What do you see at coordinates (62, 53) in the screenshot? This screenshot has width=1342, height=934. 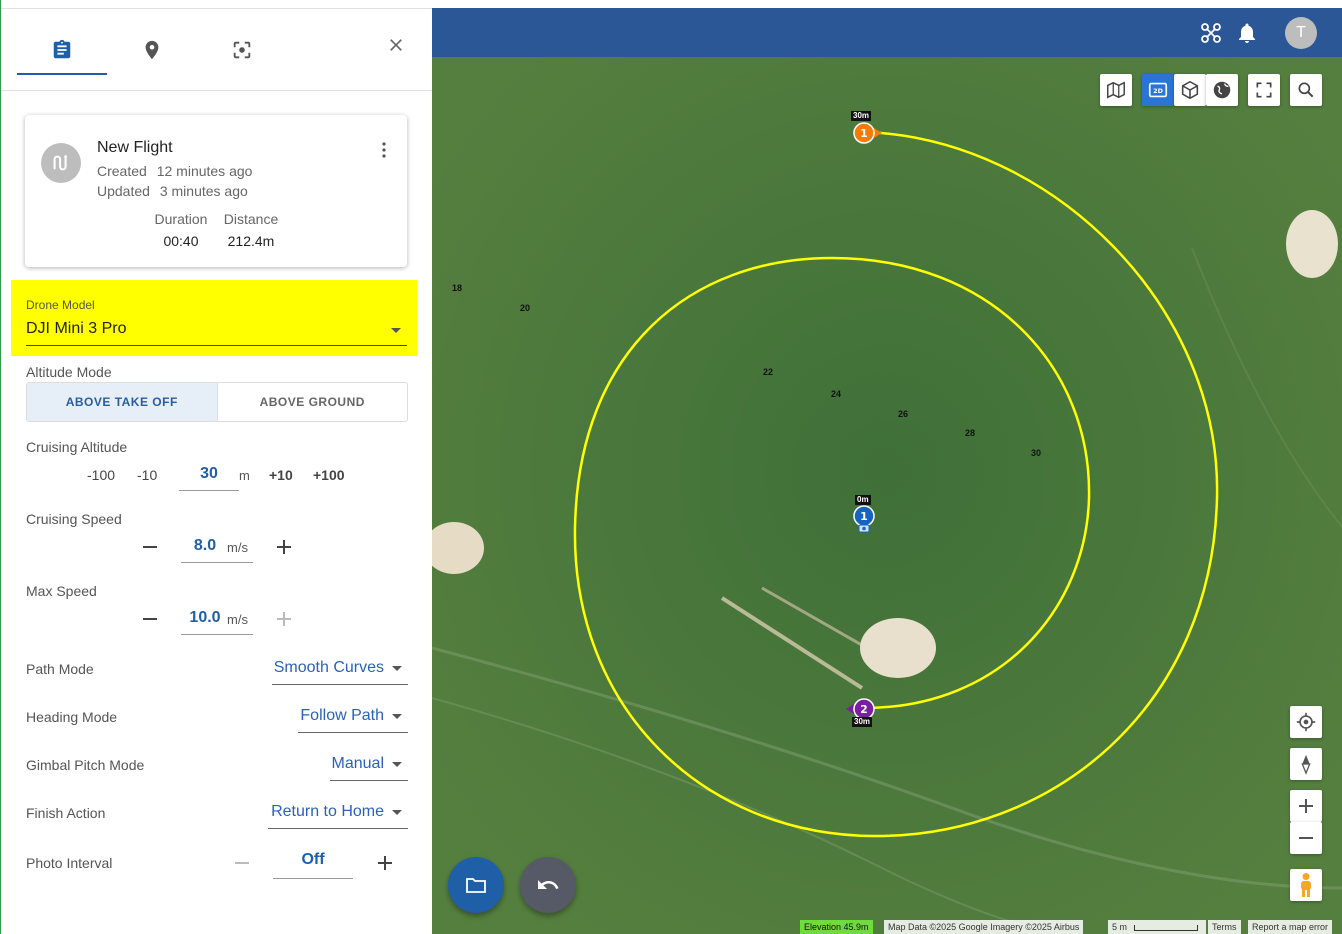 I see `tab-mission` at bounding box center [62, 53].